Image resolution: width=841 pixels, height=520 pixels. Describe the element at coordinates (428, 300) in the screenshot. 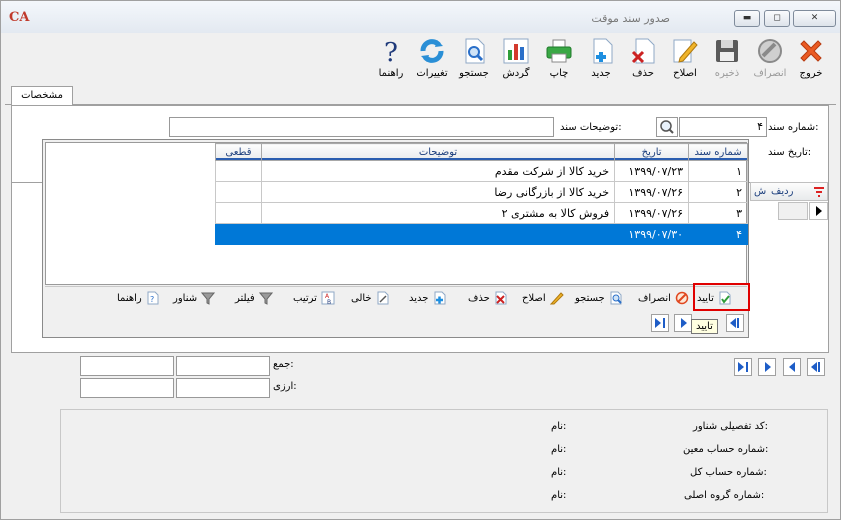

I see `lookup-new-button: جدید` at that location.